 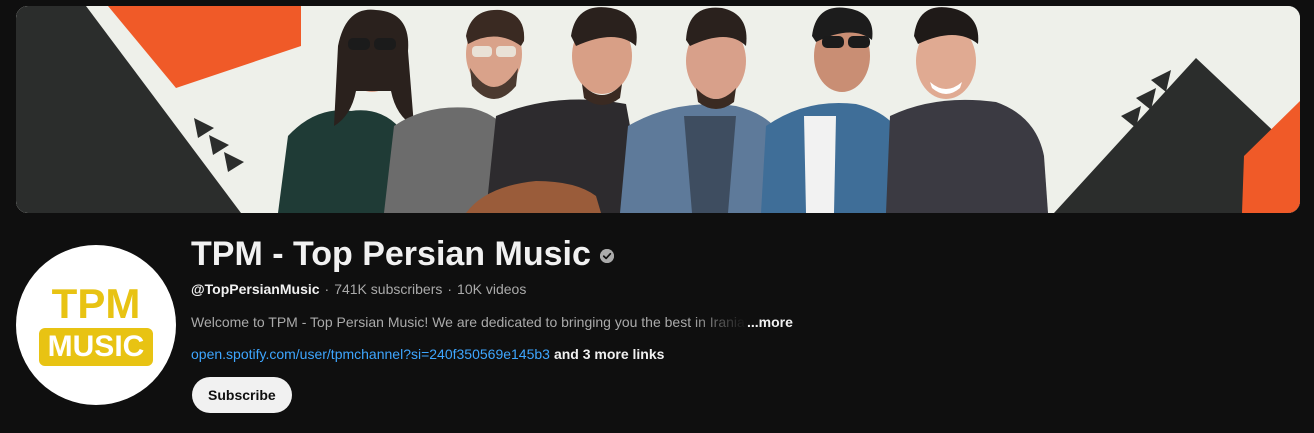 What do you see at coordinates (388, 289) in the screenshot?
I see `subscriber-count: 741K subscribers` at bounding box center [388, 289].